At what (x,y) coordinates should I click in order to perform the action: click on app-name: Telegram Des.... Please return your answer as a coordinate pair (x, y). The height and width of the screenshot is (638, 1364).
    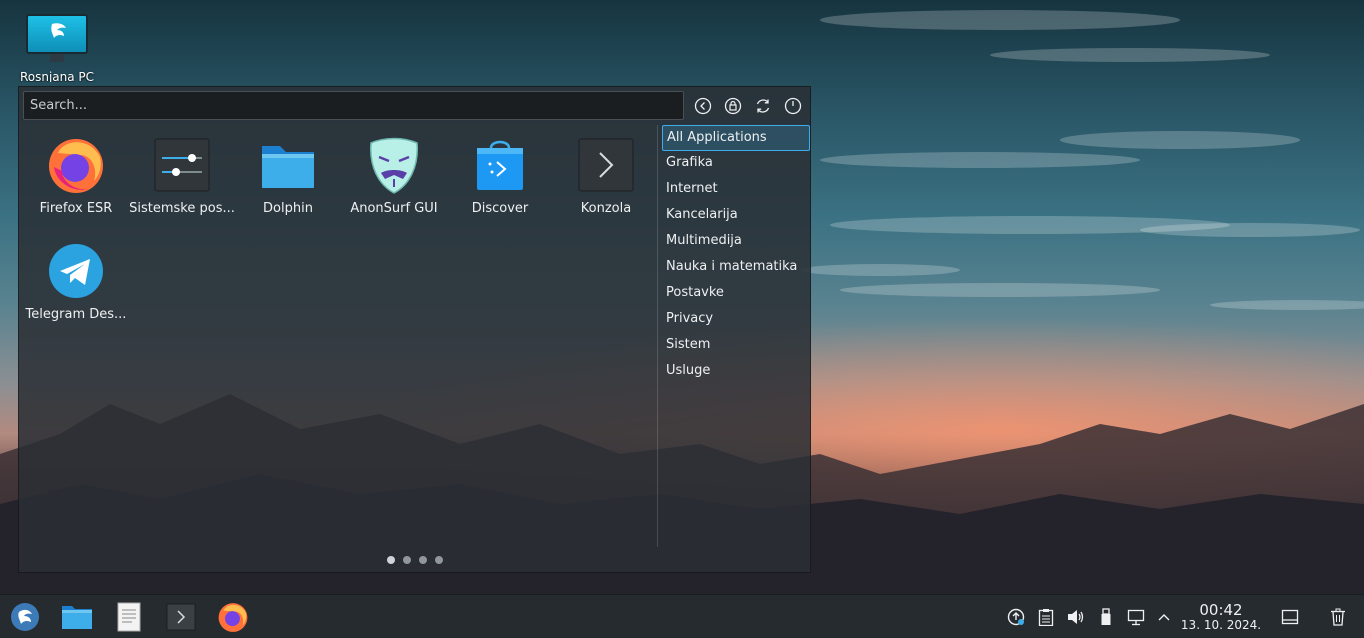
    Looking at the image, I should click on (76, 314).